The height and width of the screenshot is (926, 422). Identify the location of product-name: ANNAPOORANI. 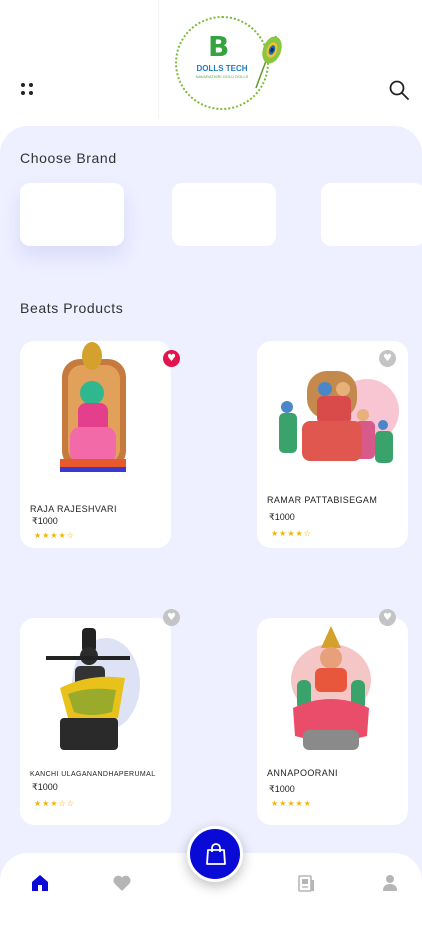
(302, 773).